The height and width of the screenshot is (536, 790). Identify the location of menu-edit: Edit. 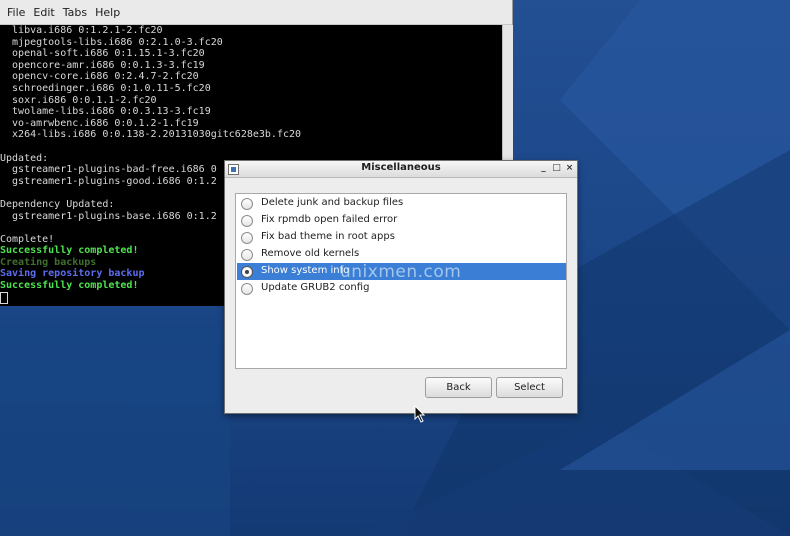
(43, 12).